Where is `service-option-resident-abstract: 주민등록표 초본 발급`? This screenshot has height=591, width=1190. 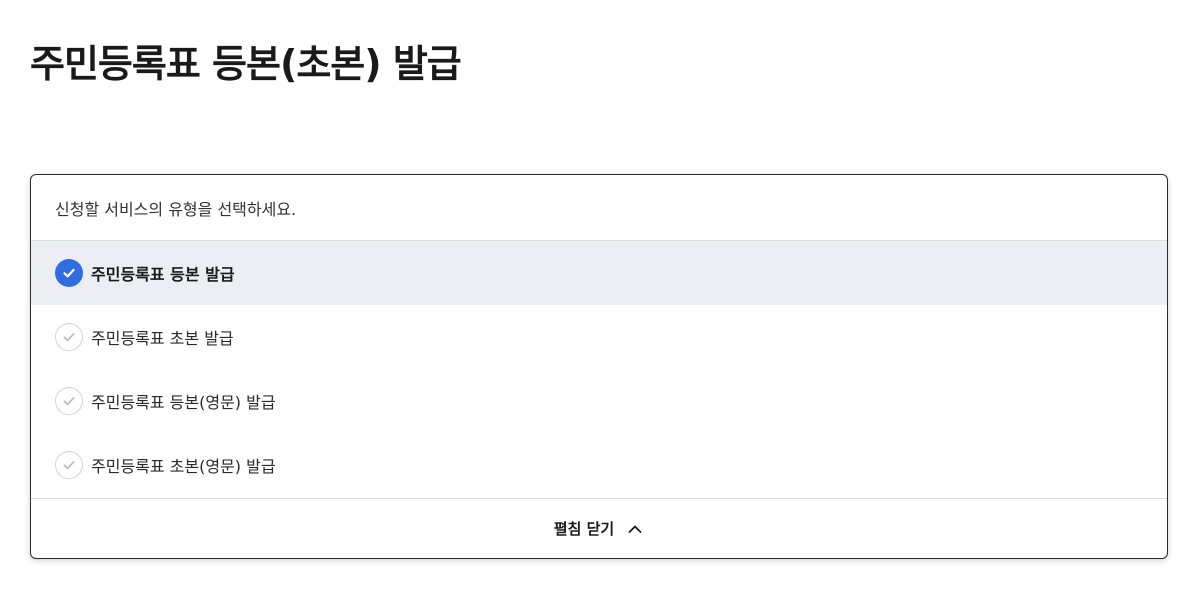 service-option-resident-abstract: 주민등록표 초본 발급 is located at coordinates (599, 337).